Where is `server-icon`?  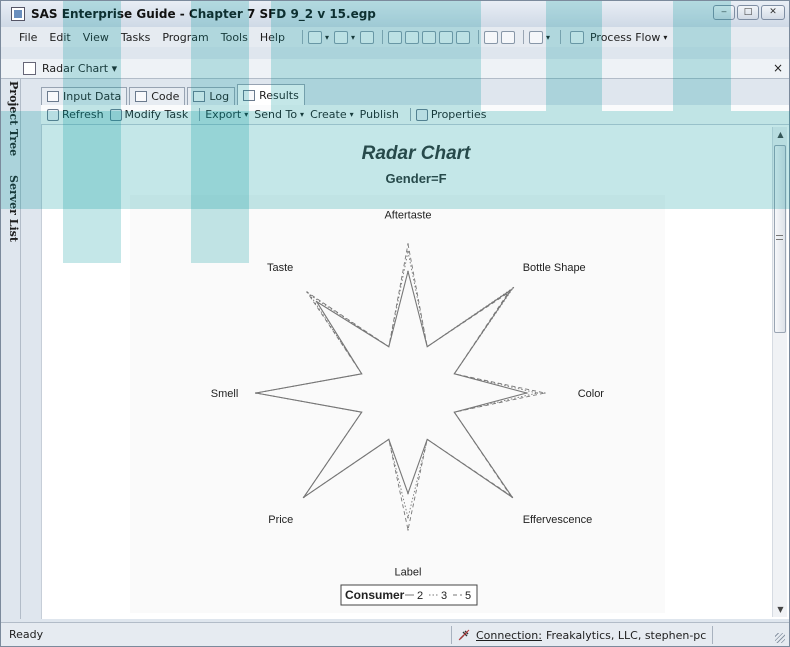
server-icon is located at coordinates (366, 37).